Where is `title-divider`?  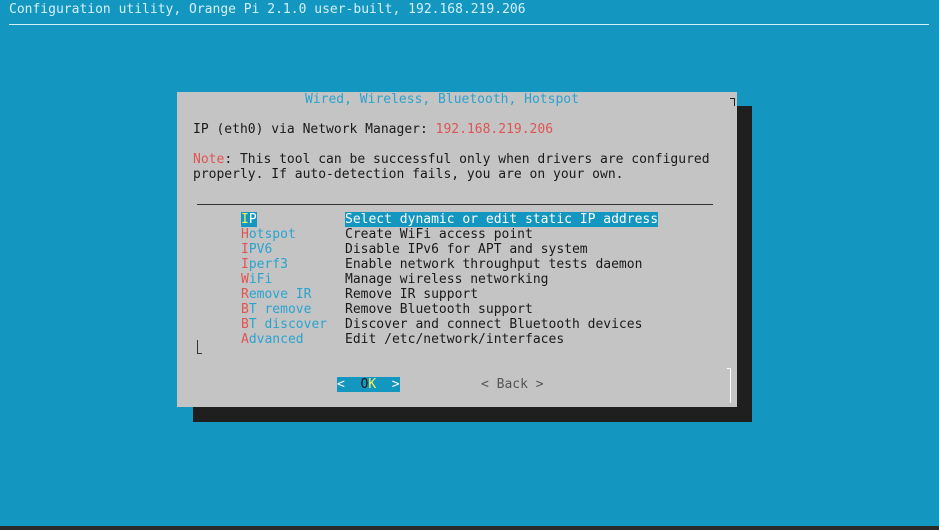
title-divider is located at coordinates (469, 24).